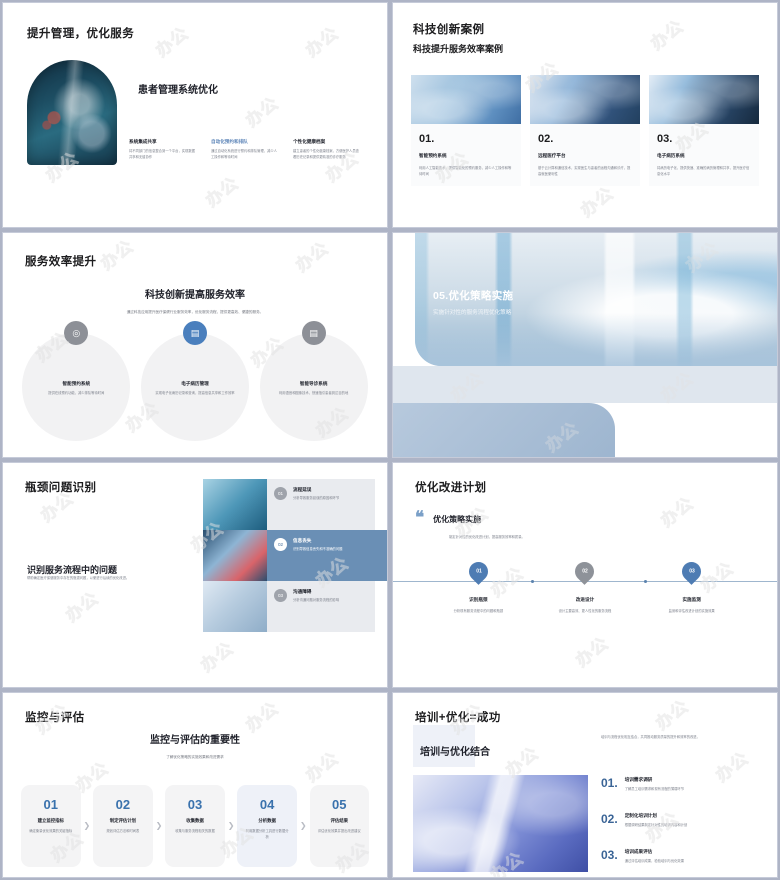  I want to click on page-title: 培训+优化=成功, so click(458, 718).